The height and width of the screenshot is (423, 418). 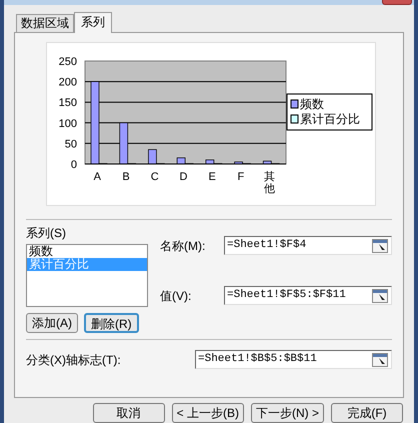 I want to click on legend-label: 频数, so click(x=312, y=104).